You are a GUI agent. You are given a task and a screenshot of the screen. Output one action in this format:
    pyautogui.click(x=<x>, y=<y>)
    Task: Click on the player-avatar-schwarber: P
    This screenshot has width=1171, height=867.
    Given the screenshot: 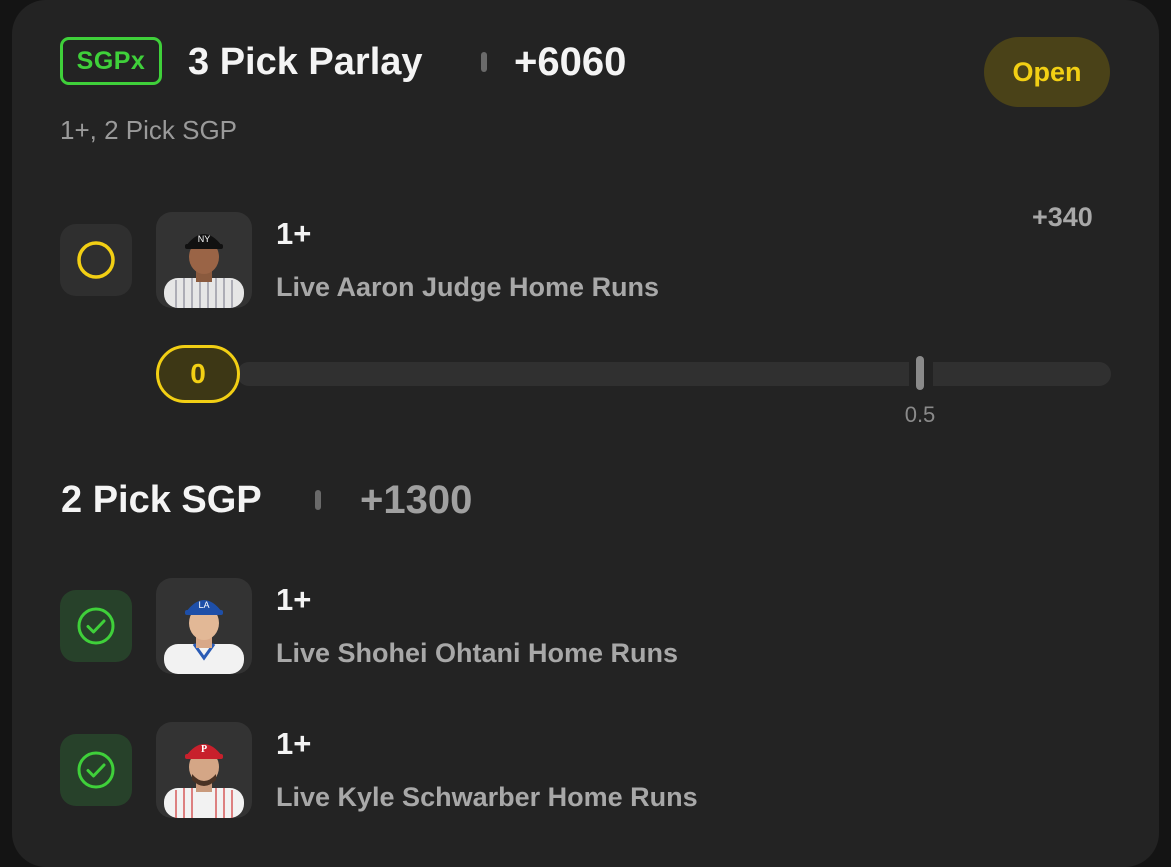 What is the action you would take?
    pyautogui.click(x=204, y=770)
    